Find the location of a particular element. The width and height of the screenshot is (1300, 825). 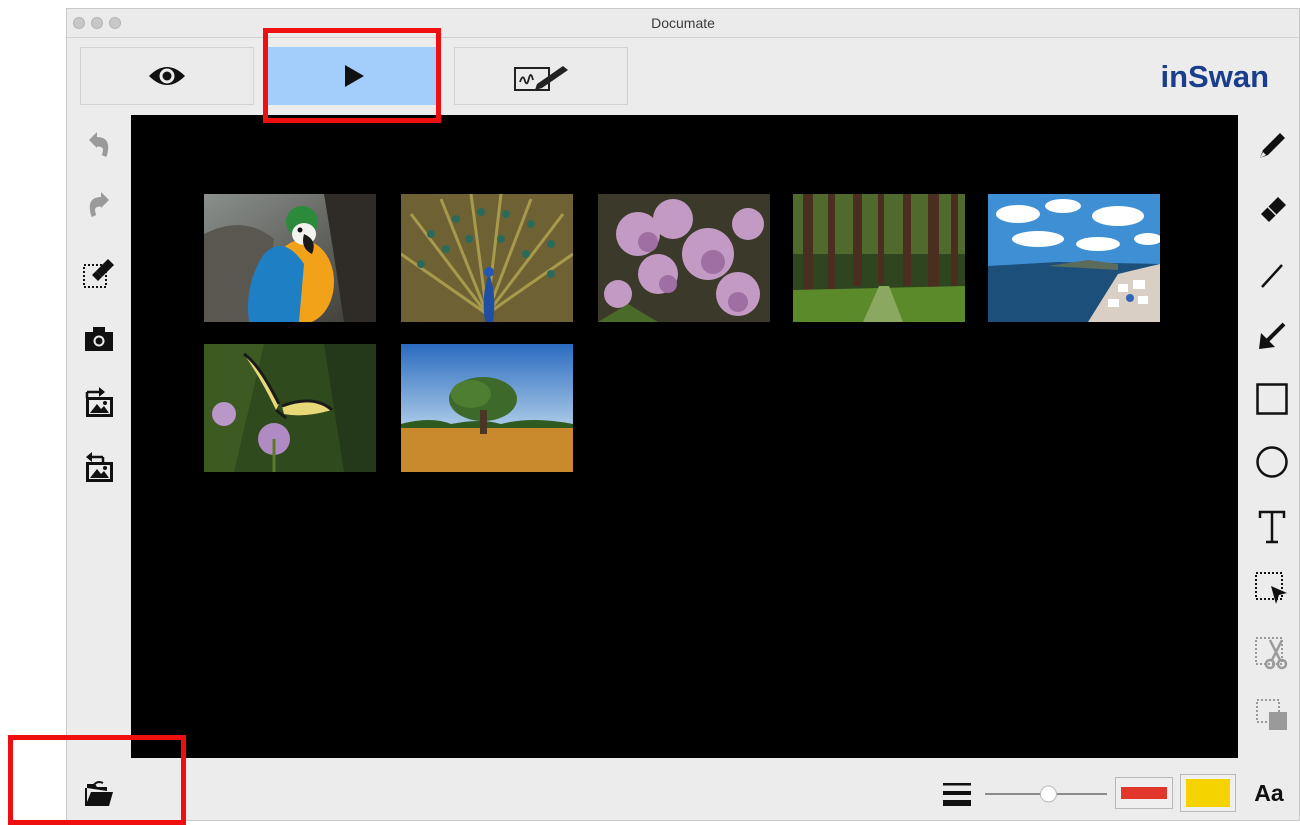

thumbnail-parrot is located at coordinates (290, 258).